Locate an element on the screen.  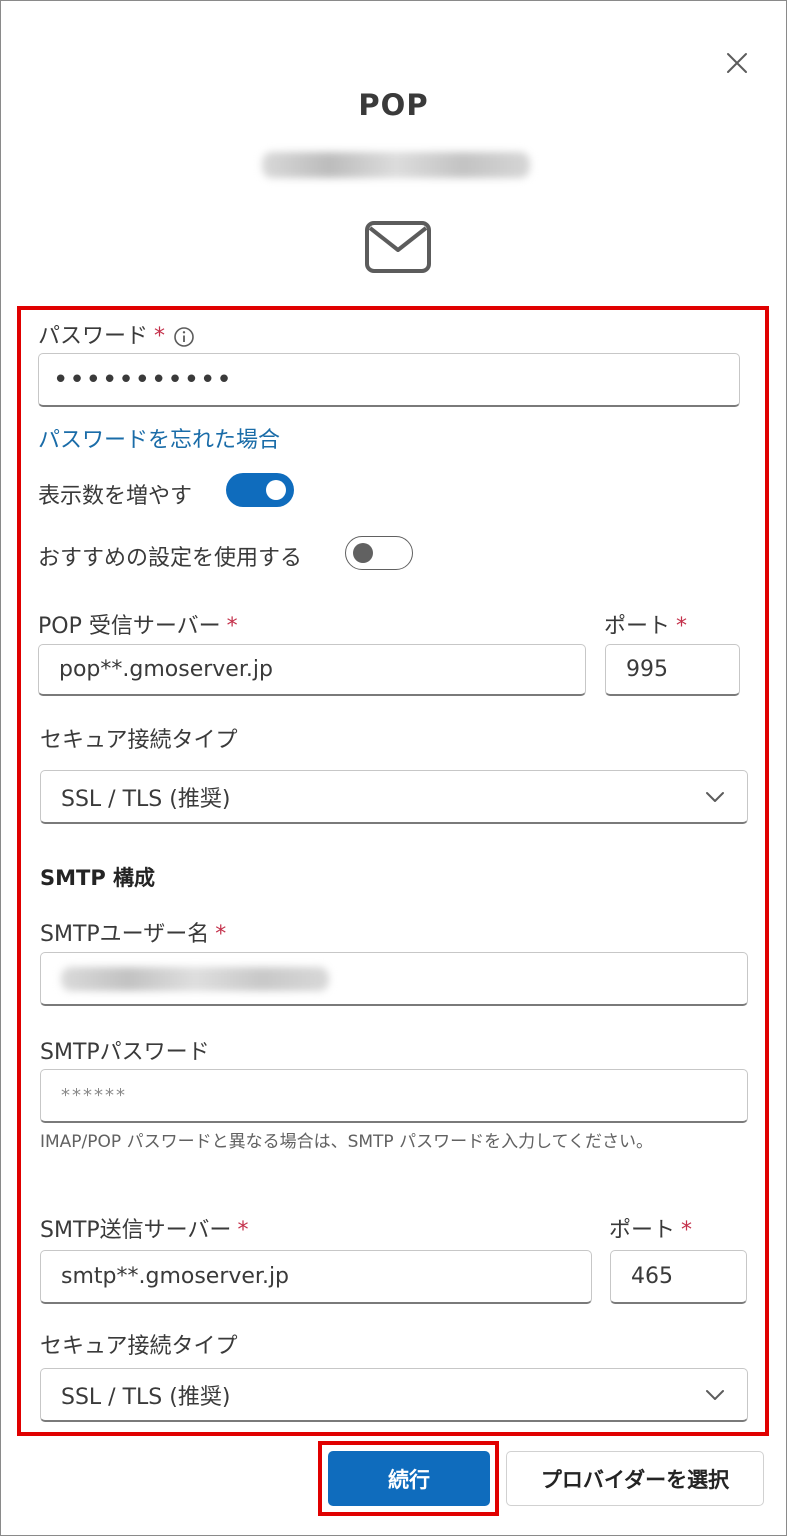
mail-icon is located at coordinates (398, 247).